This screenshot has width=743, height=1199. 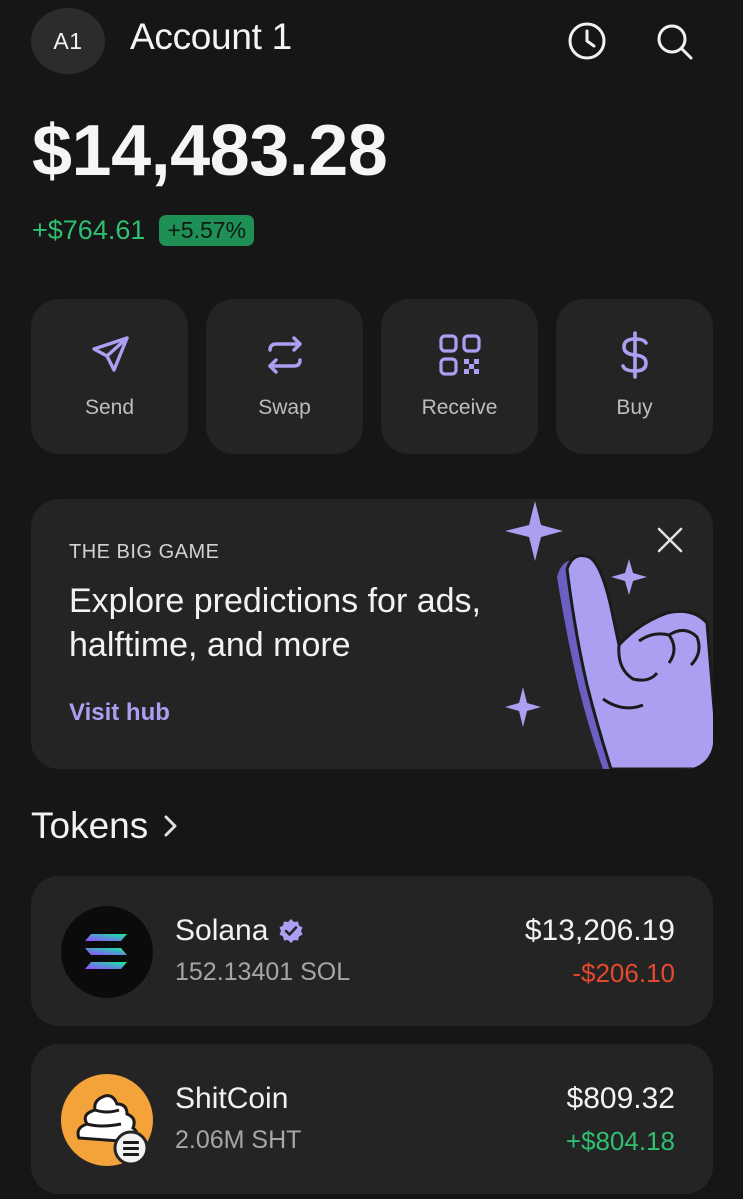 What do you see at coordinates (107, 952) in the screenshot?
I see `solana-logo-icon` at bounding box center [107, 952].